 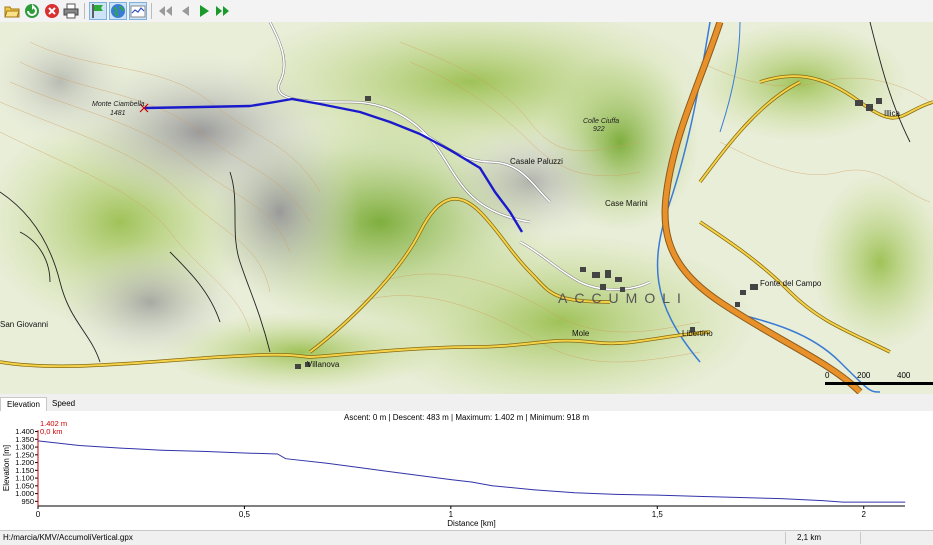 What do you see at coordinates (623, 298) in the screenshot?
I see `map-label-accumoli: ACCUMOLI` at bounding box center [623, 298].